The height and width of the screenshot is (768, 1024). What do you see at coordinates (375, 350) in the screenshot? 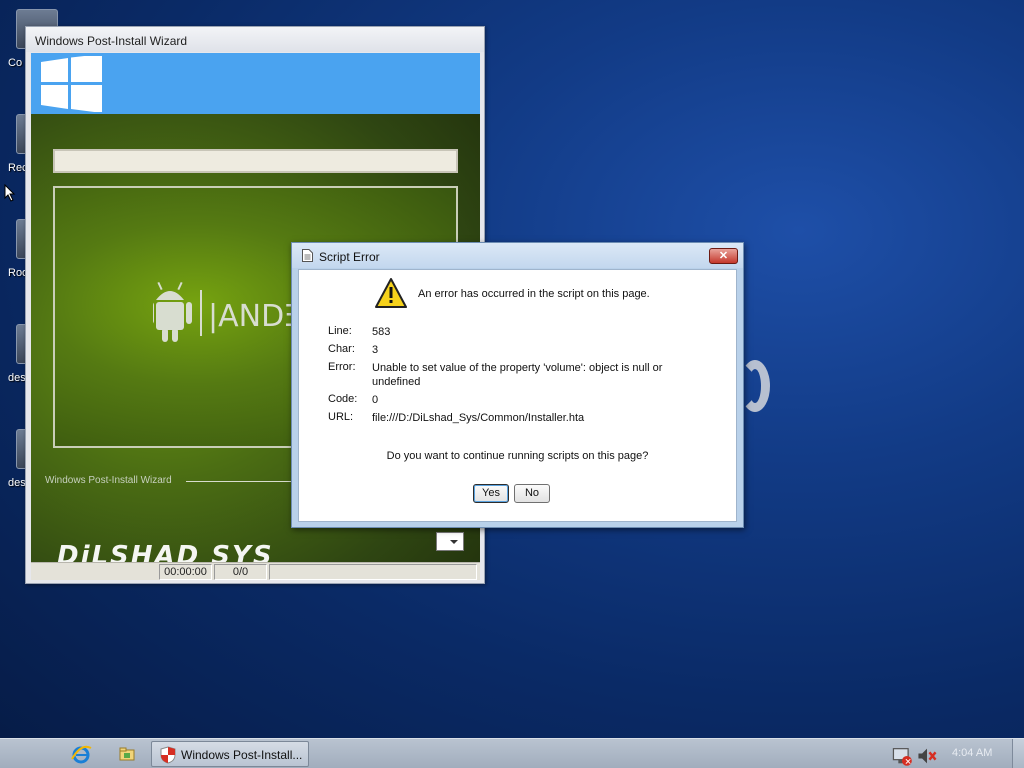
I see `char-value: 3` at bounding box center [375, 350].